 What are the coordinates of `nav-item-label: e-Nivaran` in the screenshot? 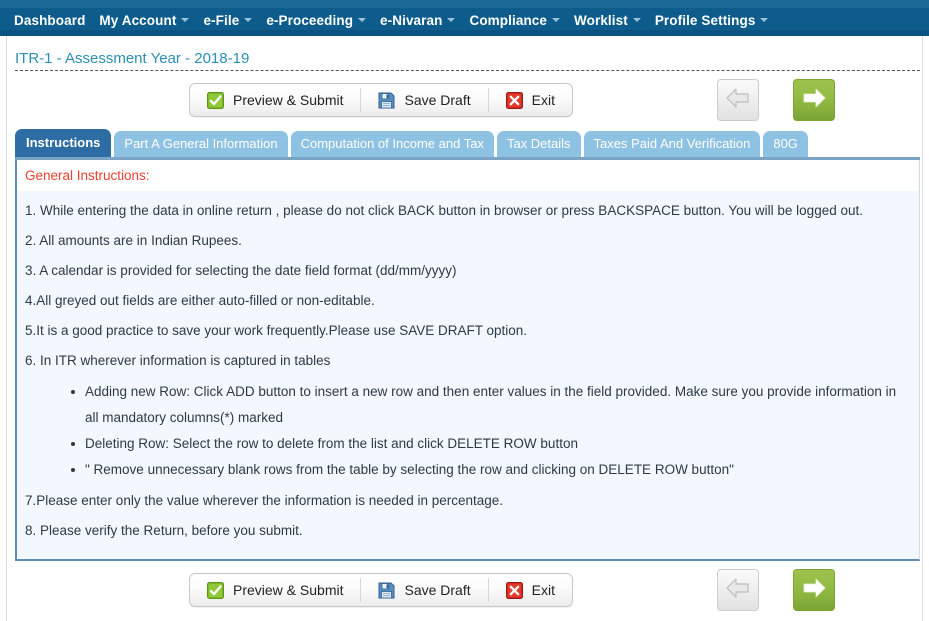 It's located at (411, 20).